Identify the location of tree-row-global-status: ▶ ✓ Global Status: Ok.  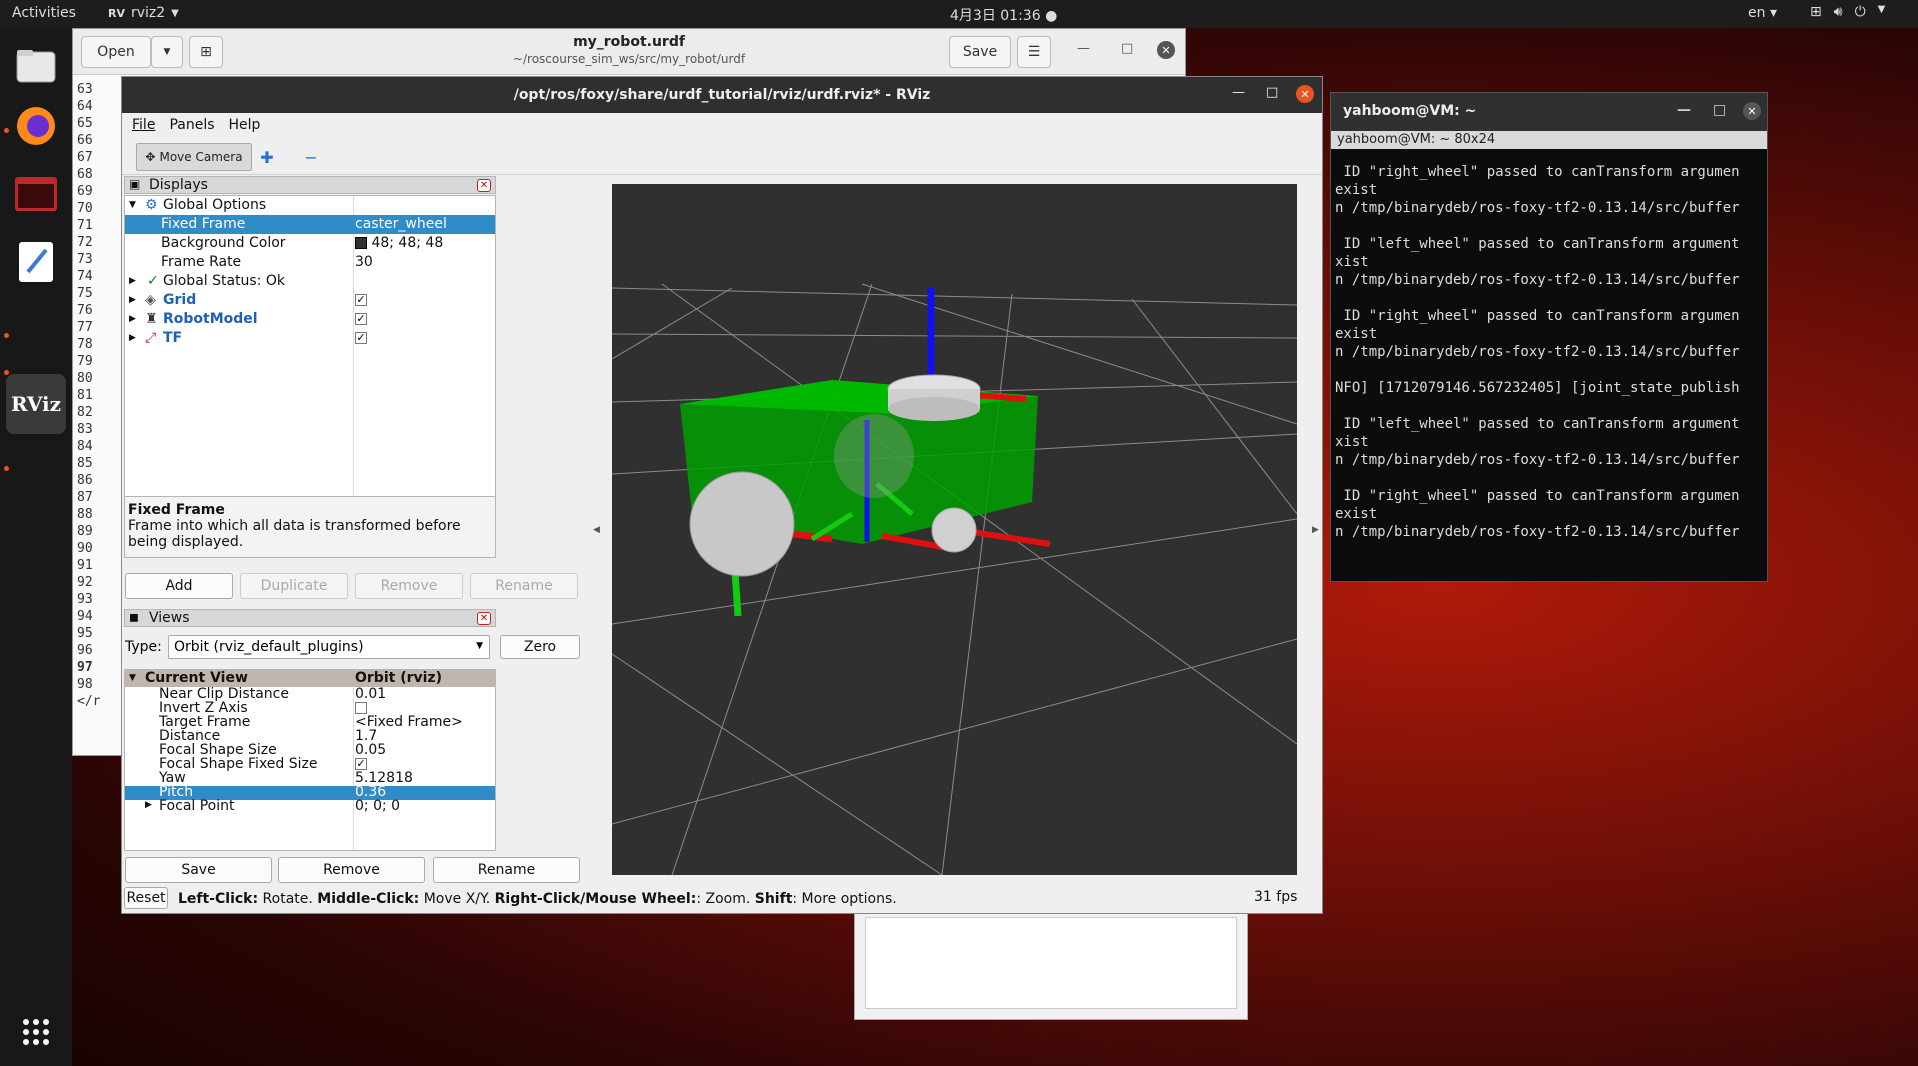
(310, 281).